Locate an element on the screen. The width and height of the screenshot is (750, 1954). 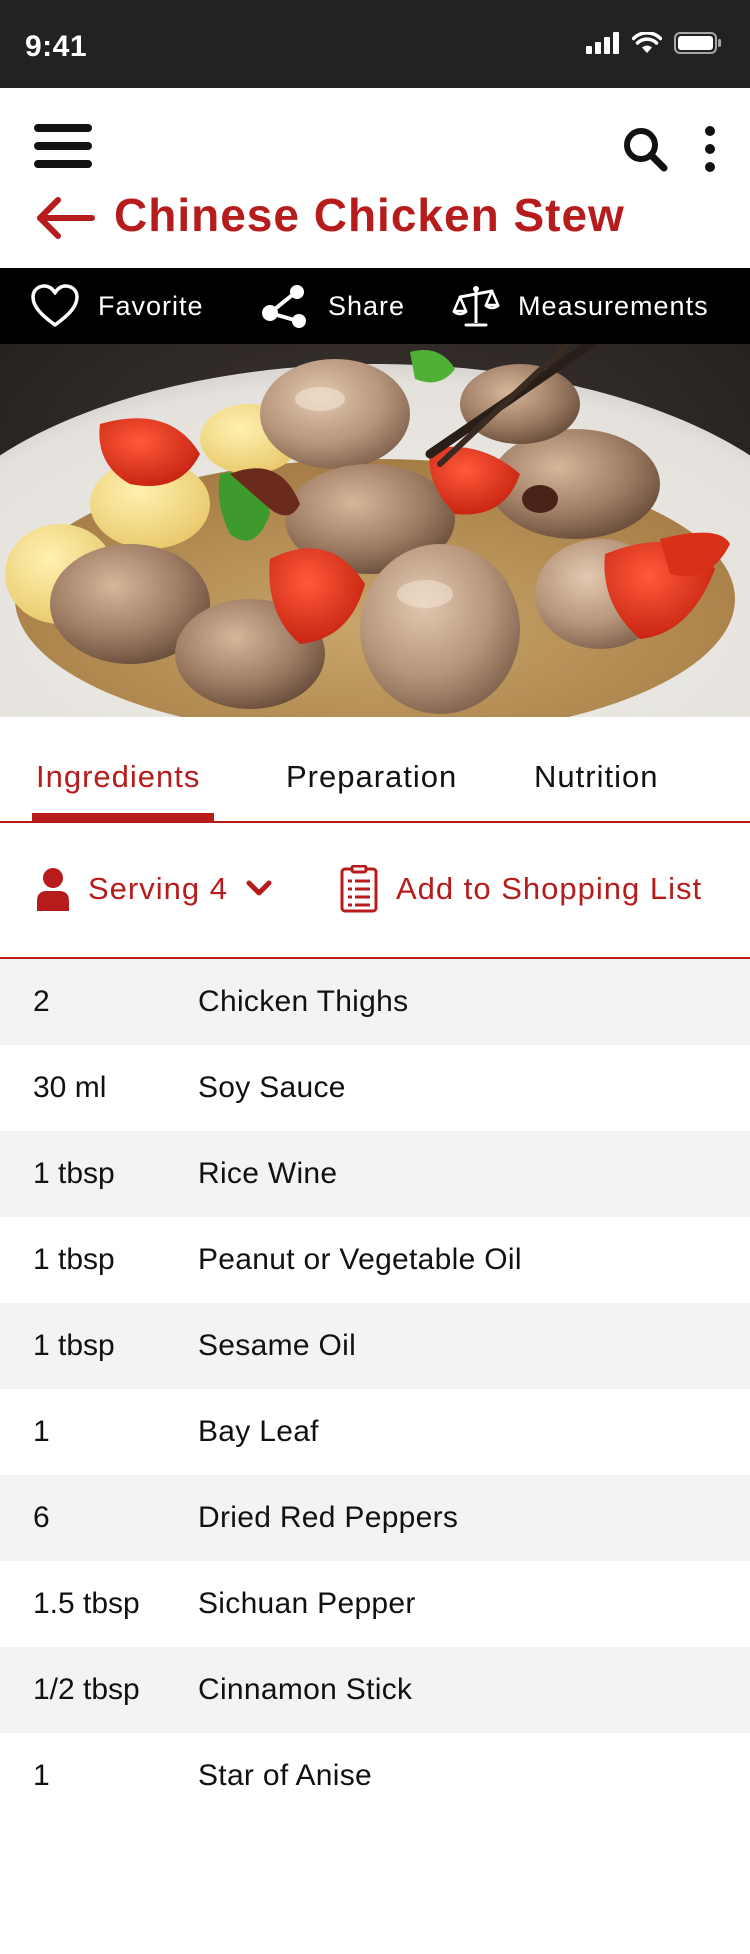
shopping-list-label: Add to Shopping List is located at coordinates (549, 888).